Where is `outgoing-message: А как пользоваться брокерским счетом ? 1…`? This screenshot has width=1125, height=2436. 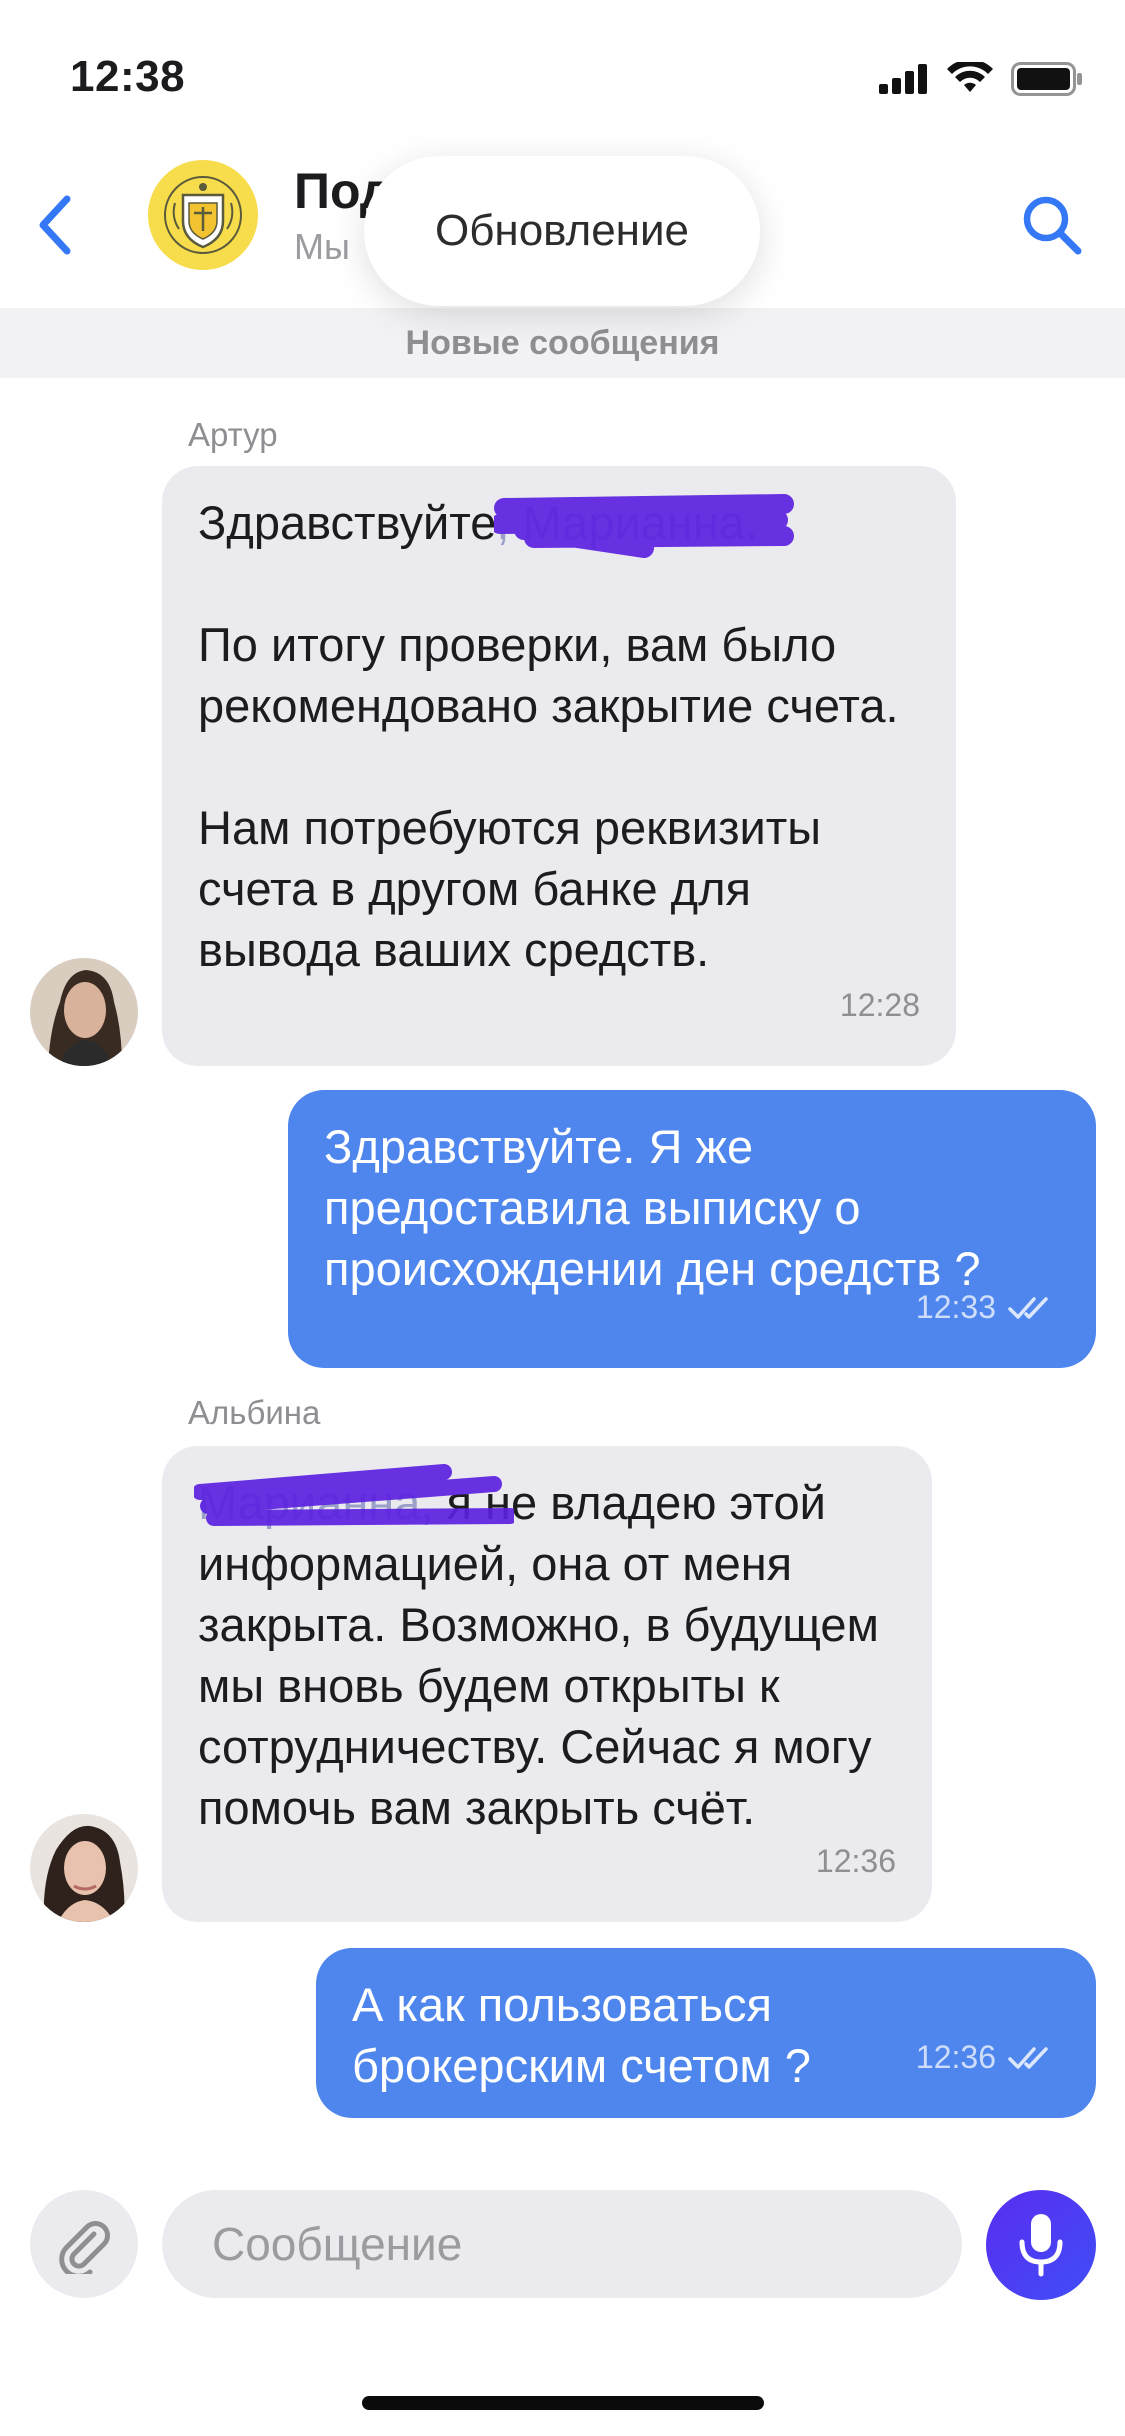
outgoing-message: А как пользоваться брокерским счетом ? 1… is located at coordinates (706, 2033).